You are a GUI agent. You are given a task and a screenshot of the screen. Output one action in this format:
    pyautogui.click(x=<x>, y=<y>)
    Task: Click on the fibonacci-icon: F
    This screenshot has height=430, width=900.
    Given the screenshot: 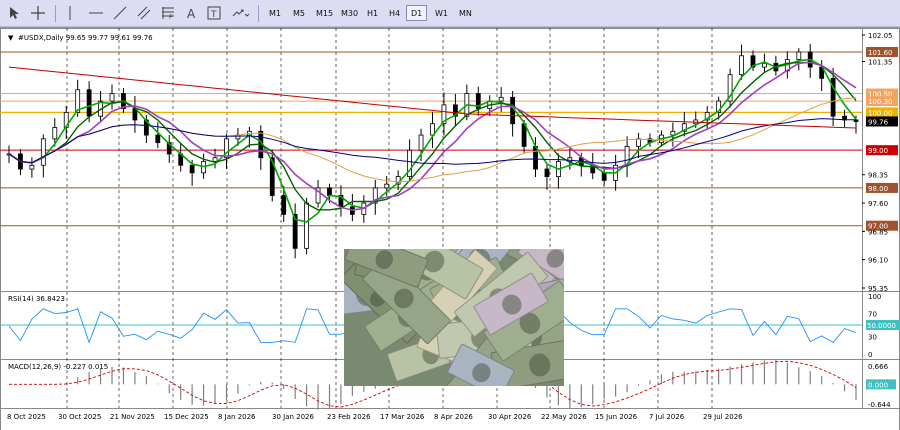 What is the action you would take?
    pyautogui.click(x=168, y=13)
    